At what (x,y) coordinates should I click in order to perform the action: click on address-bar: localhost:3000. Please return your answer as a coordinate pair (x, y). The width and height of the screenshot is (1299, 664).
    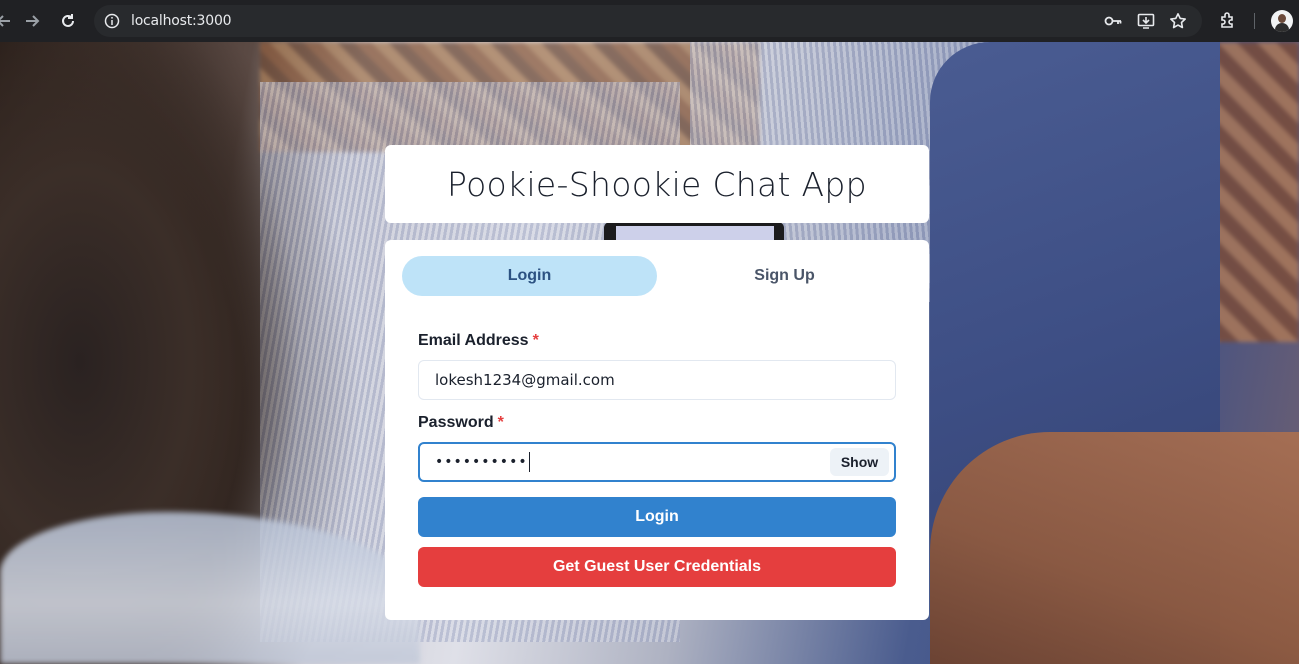
    Looking at the image, I should click on (648, 21).